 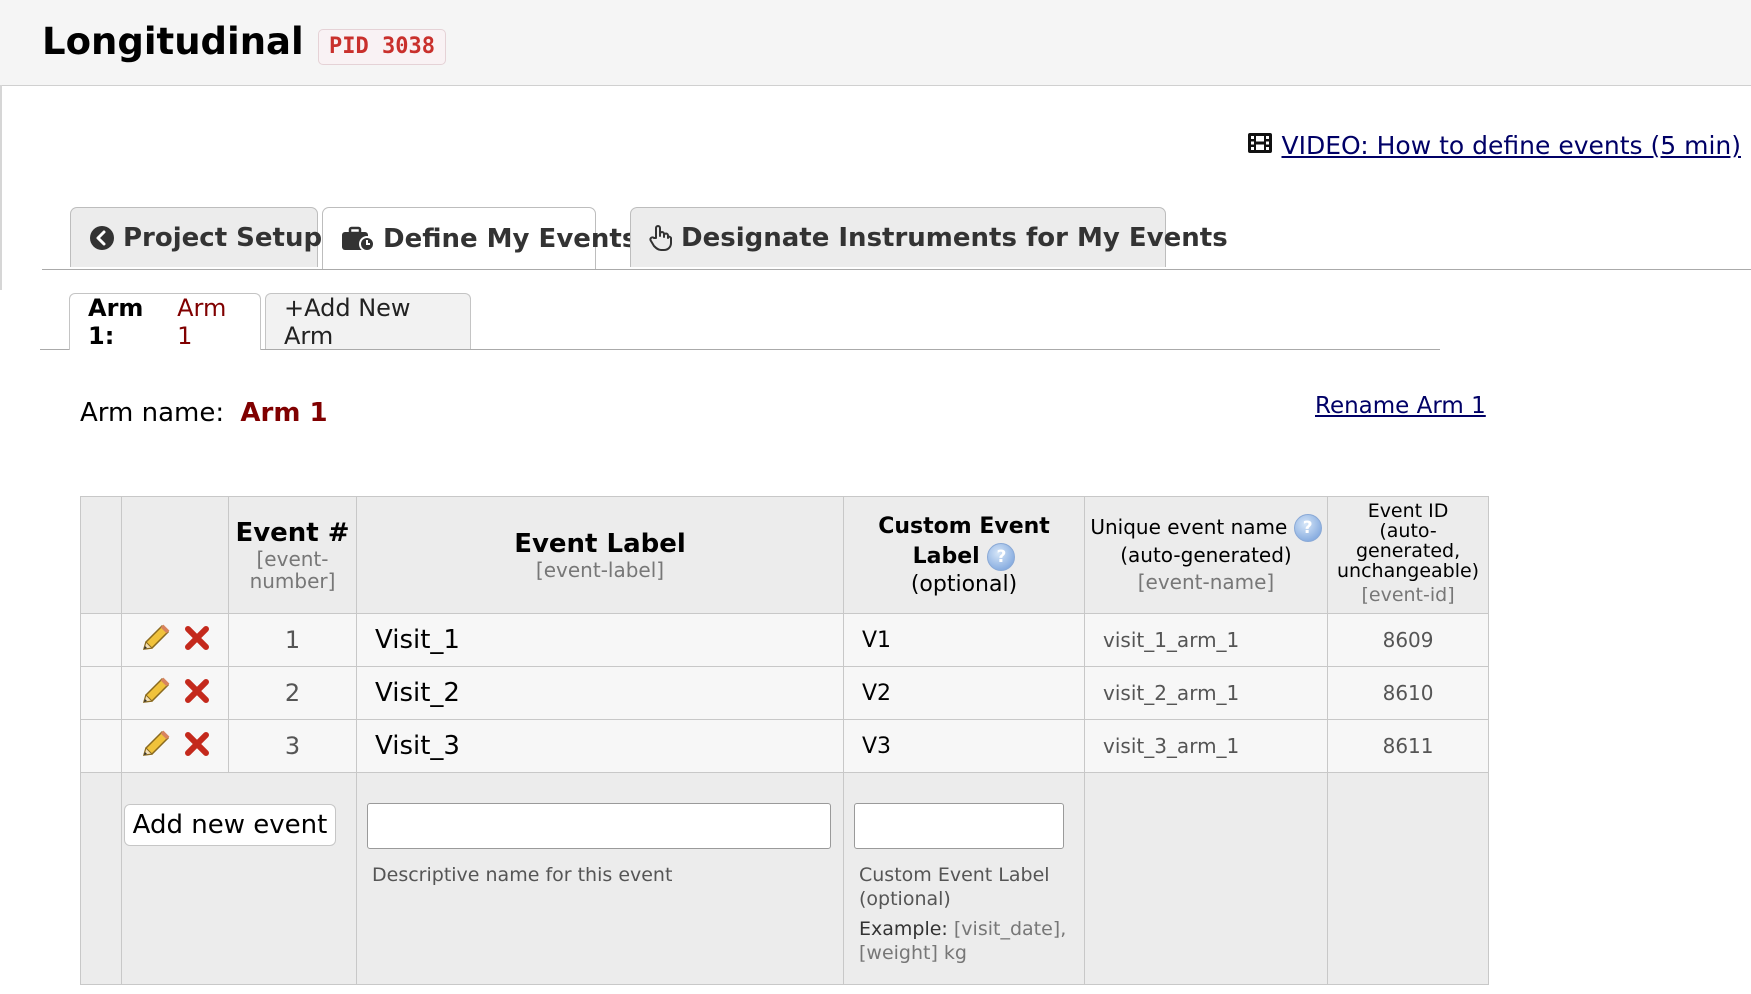 What do you see at coordinates (202, 322) in the screenshot?
I see `arm-tab-name: Arm 1` at bounding box center [202, 322].